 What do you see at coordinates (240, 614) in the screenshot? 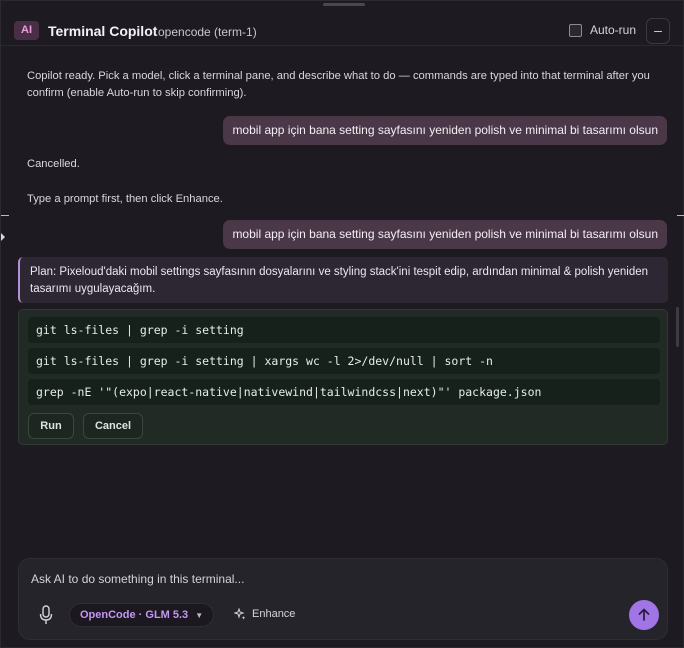
I see `sparkle-icon` at bounding box center [240, 614].